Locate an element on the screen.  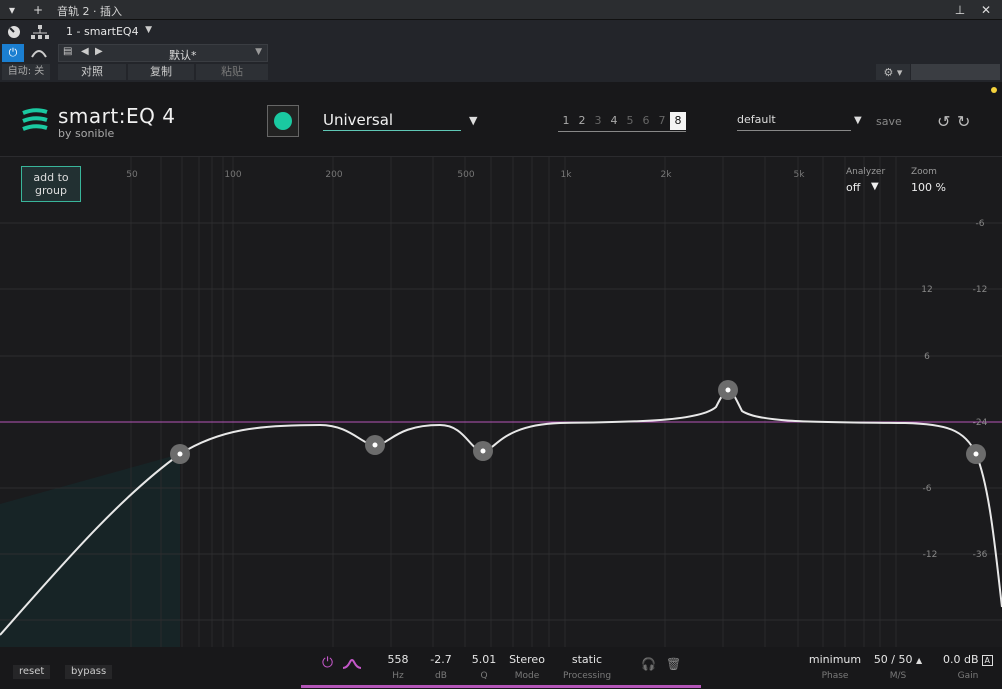
add-icon: + is located at coordinates (38, 10).